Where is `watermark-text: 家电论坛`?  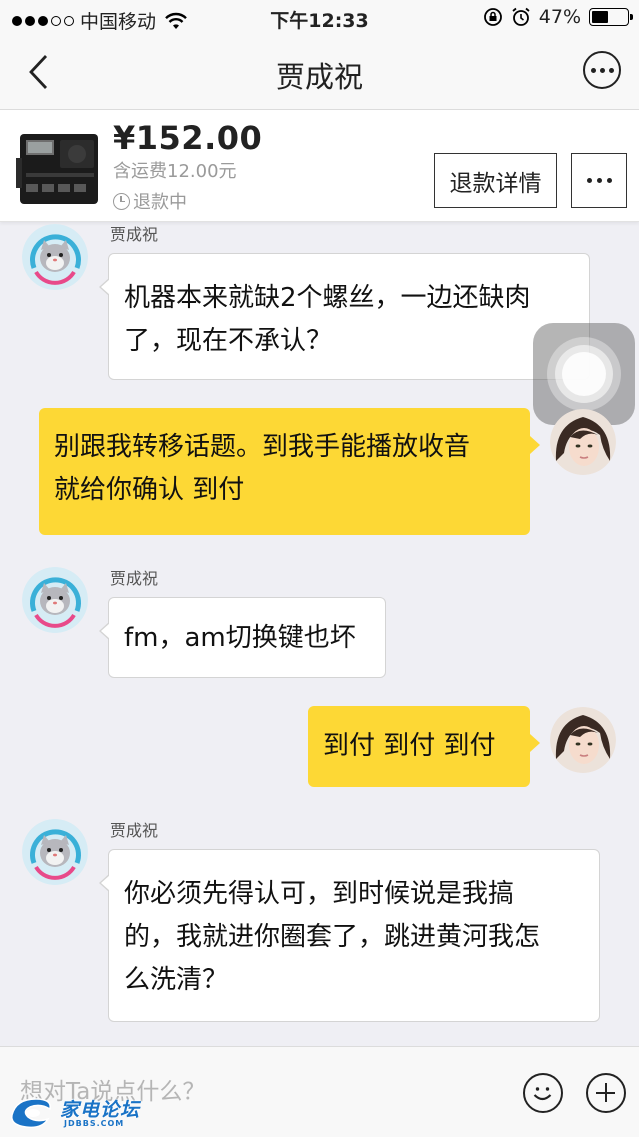
watermark-text: 家电论坛 is located at coordinates (100, 1110).